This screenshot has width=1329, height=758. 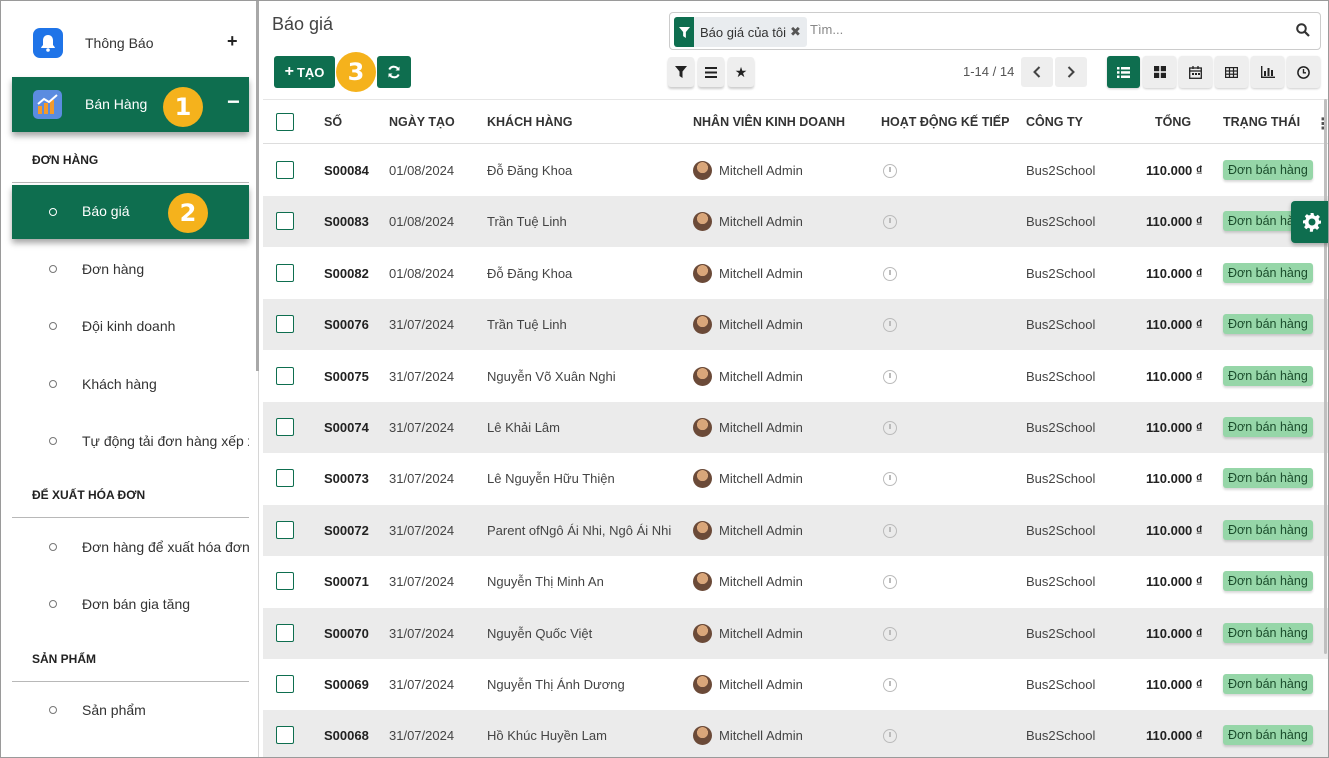 I want to click on group-by-button, so click(x=711, y=72).